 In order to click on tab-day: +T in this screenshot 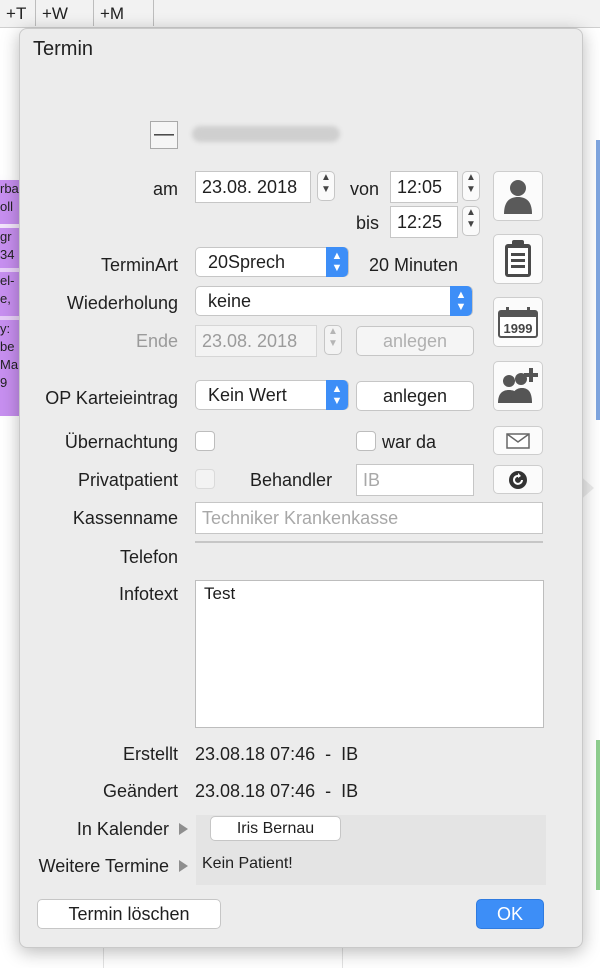, I will do `click(18, 13)`.